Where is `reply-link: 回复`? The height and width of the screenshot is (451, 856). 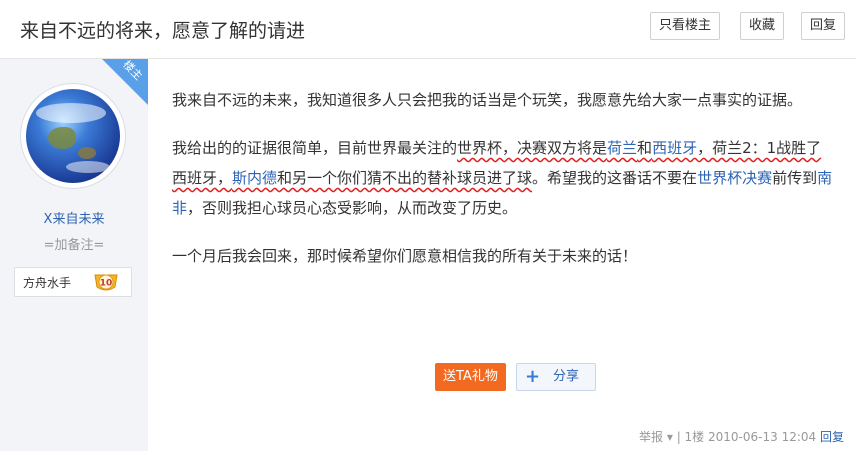 reply-link: 回复 is located at coordinates (832, 437).